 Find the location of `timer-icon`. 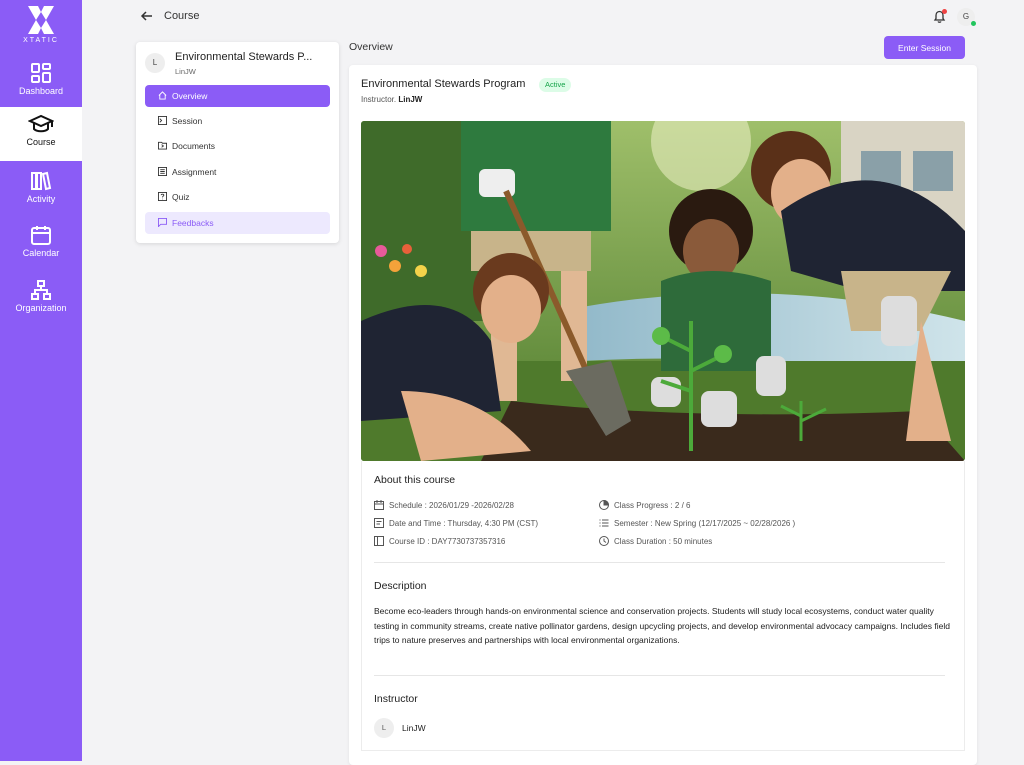

timer-icon is located at coordinates (604, 541).